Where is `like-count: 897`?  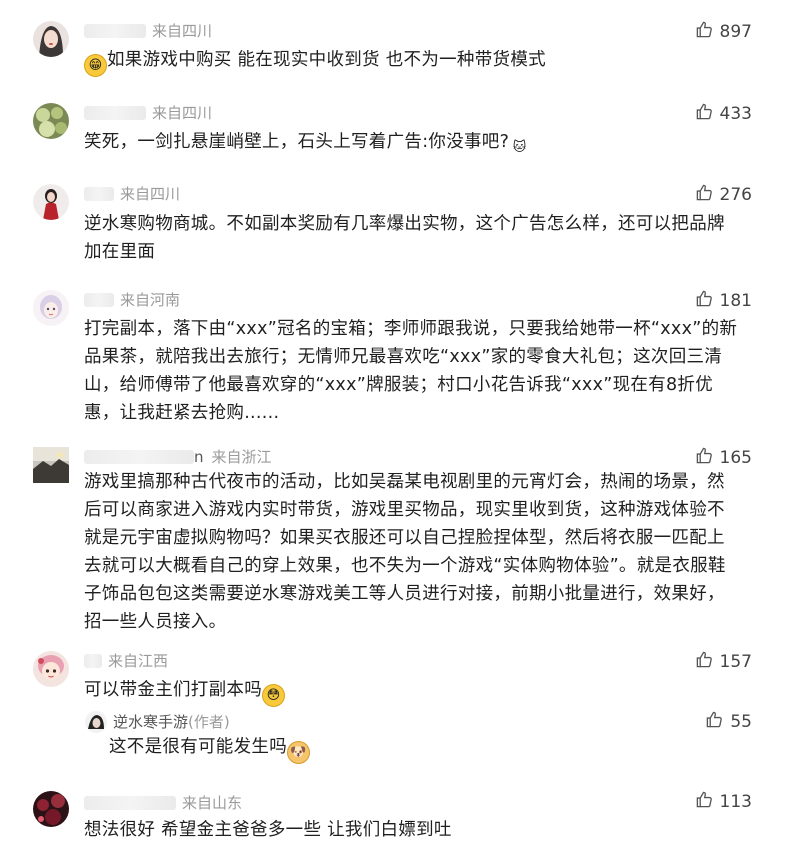
like-count: 897 is located at coordinates (735, 32).